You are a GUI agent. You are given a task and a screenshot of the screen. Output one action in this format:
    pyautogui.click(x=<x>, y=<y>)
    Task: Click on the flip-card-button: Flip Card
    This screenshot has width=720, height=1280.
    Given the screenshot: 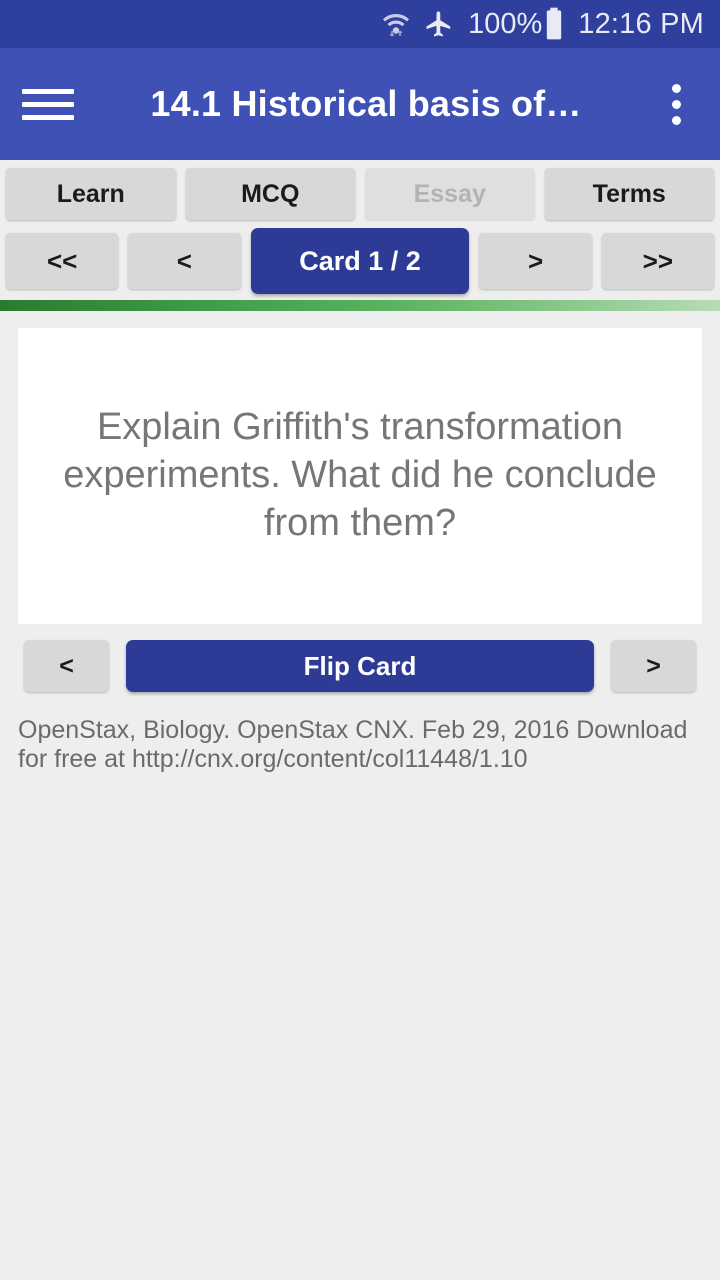 What is the action you would take?
    pyautogui.click(x=360, y=666)
    